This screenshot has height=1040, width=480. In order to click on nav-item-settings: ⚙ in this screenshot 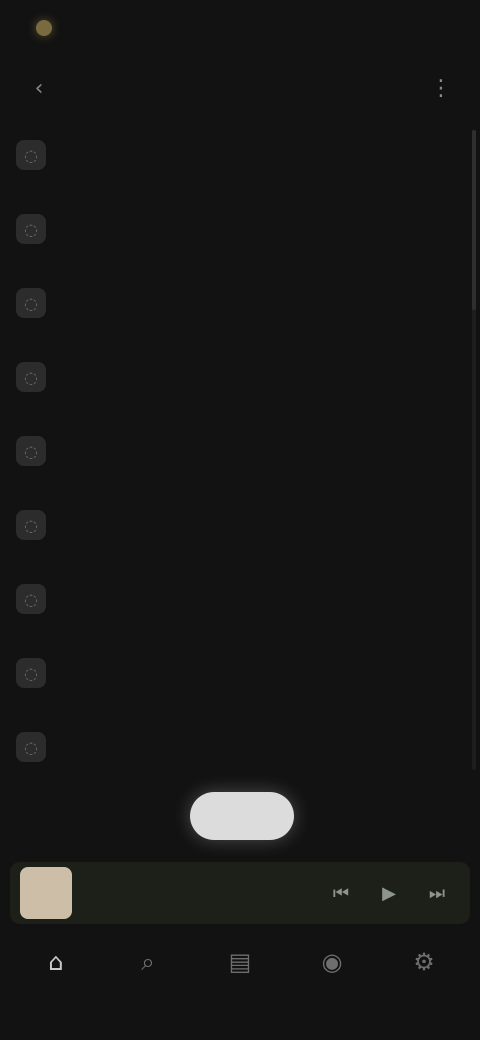, I will do `click(424, 965)`.